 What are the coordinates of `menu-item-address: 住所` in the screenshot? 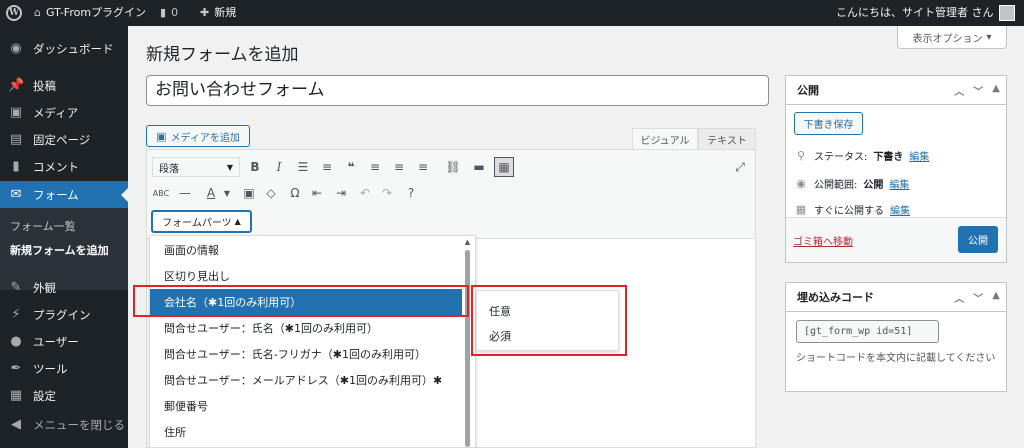 It's located at (306, 432).